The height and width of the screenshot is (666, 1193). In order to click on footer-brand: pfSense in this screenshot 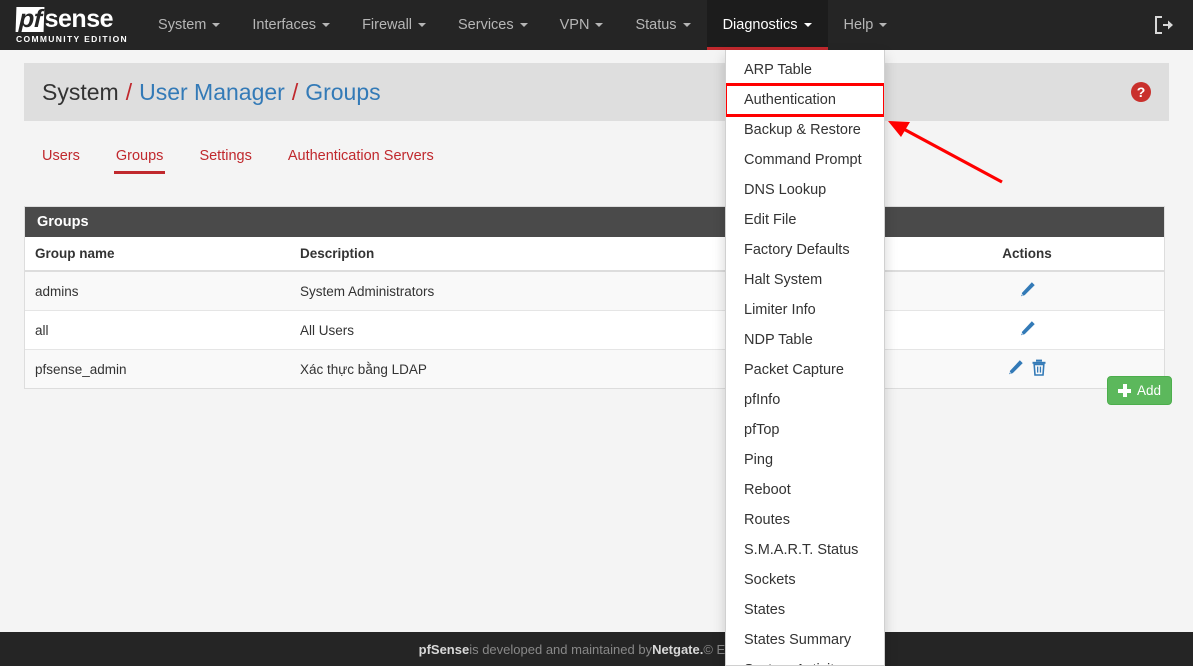, I will do `click(444, 649)`.